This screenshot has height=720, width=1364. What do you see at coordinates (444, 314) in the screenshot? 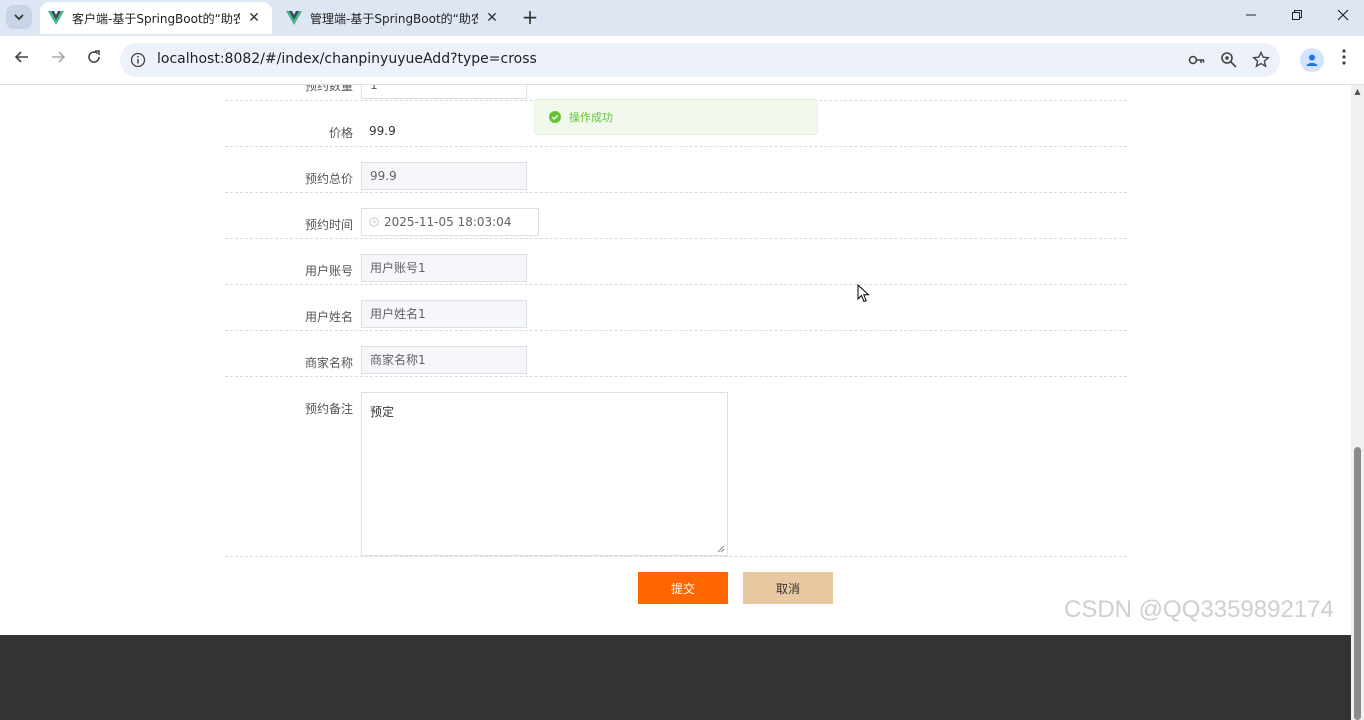
I see `name-input: 用户姓名1` at bounding box center [444, 314].